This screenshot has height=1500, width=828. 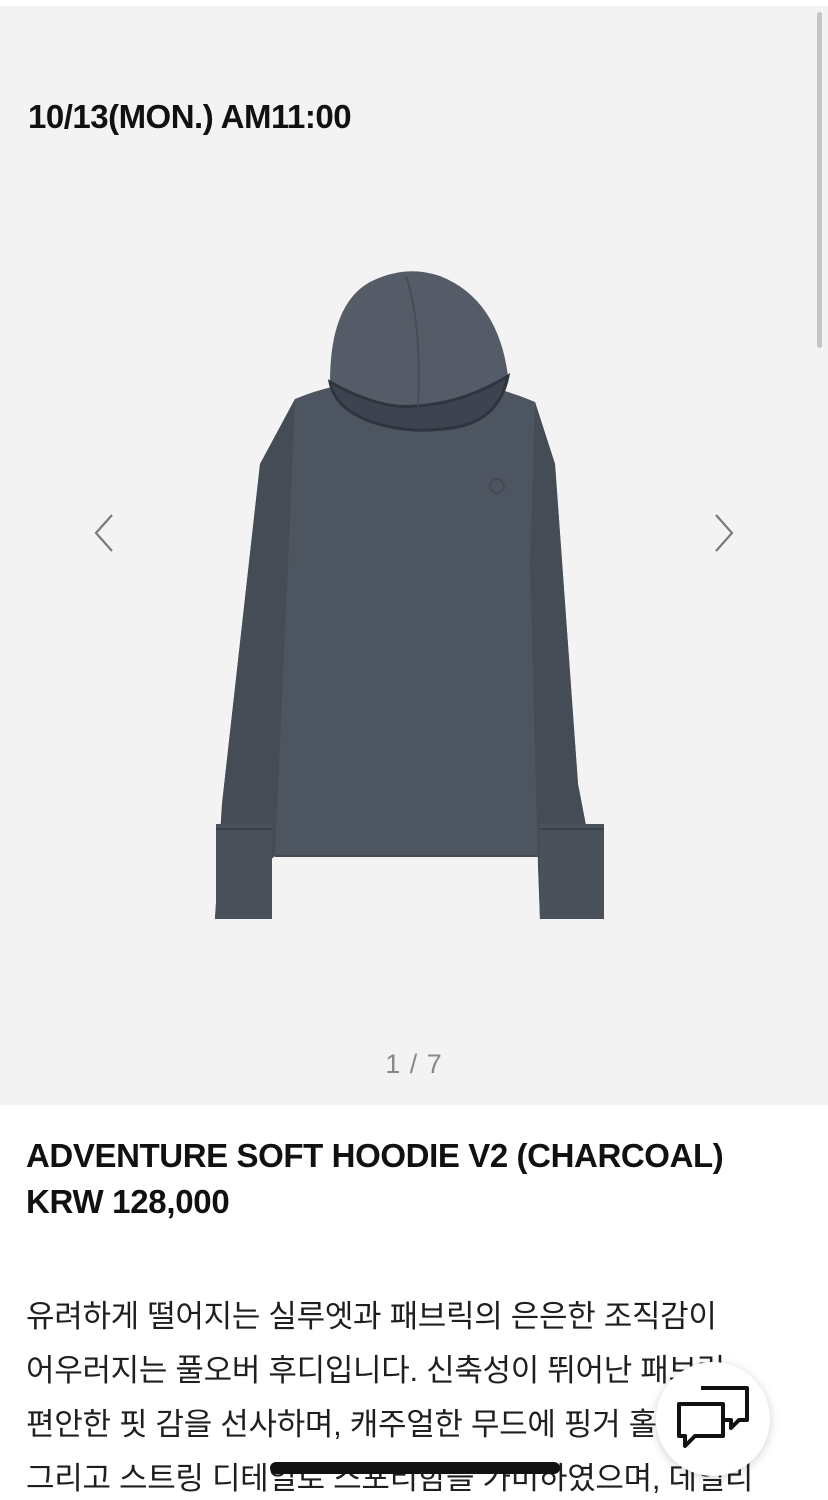 I want to click on product-title: ADVENTURE SOFT HOODIE V2 (CHARCOAL), so click(x=375, y=1155).